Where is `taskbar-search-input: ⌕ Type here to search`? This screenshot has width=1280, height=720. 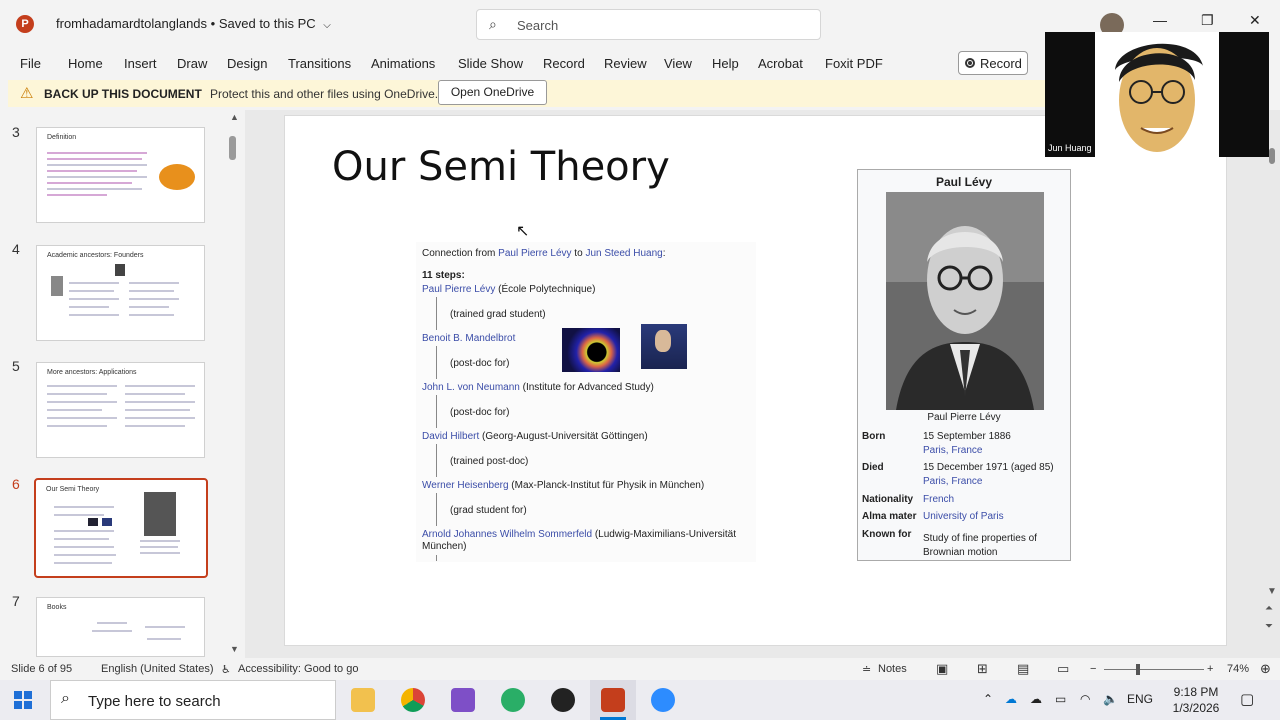 taskbar-search-input: ⌕ Type here to search is located at coordinates (193, 700).